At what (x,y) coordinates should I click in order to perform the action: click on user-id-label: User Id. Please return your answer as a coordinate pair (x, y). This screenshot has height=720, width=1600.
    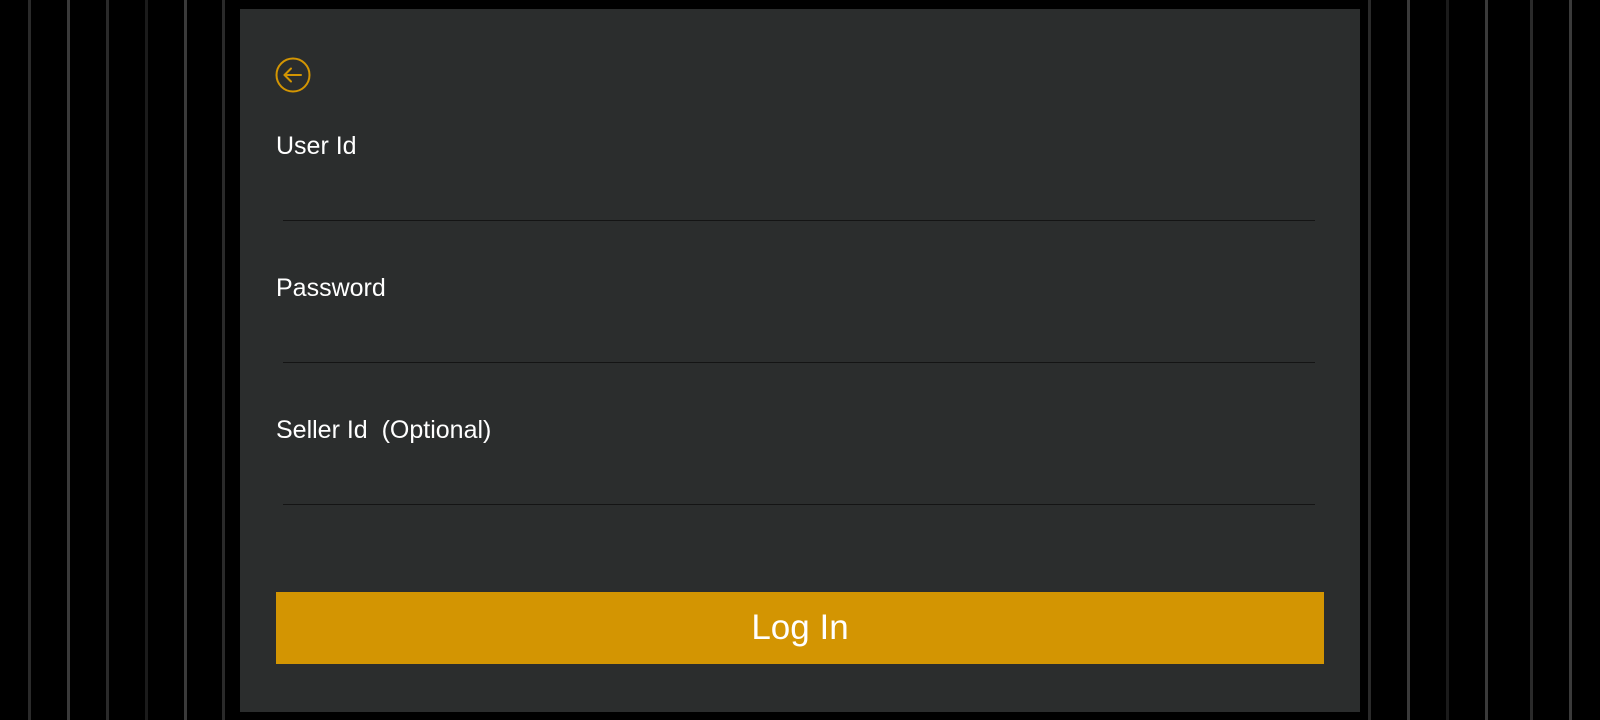
    Looking at the image, I should click on (316, 146).